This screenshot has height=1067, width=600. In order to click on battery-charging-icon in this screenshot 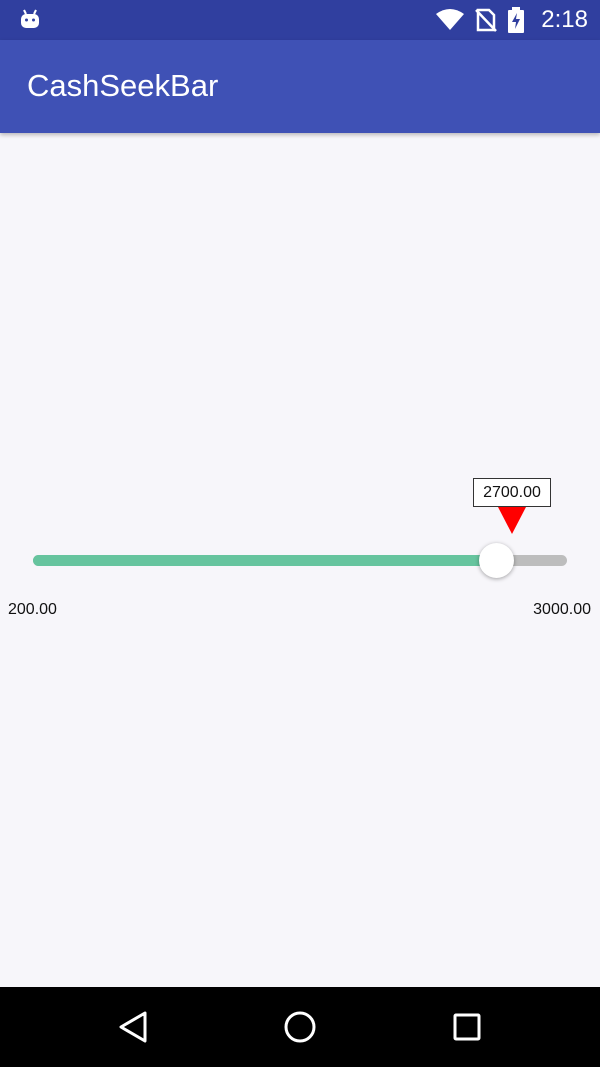, I will do `click(516, 20)`.